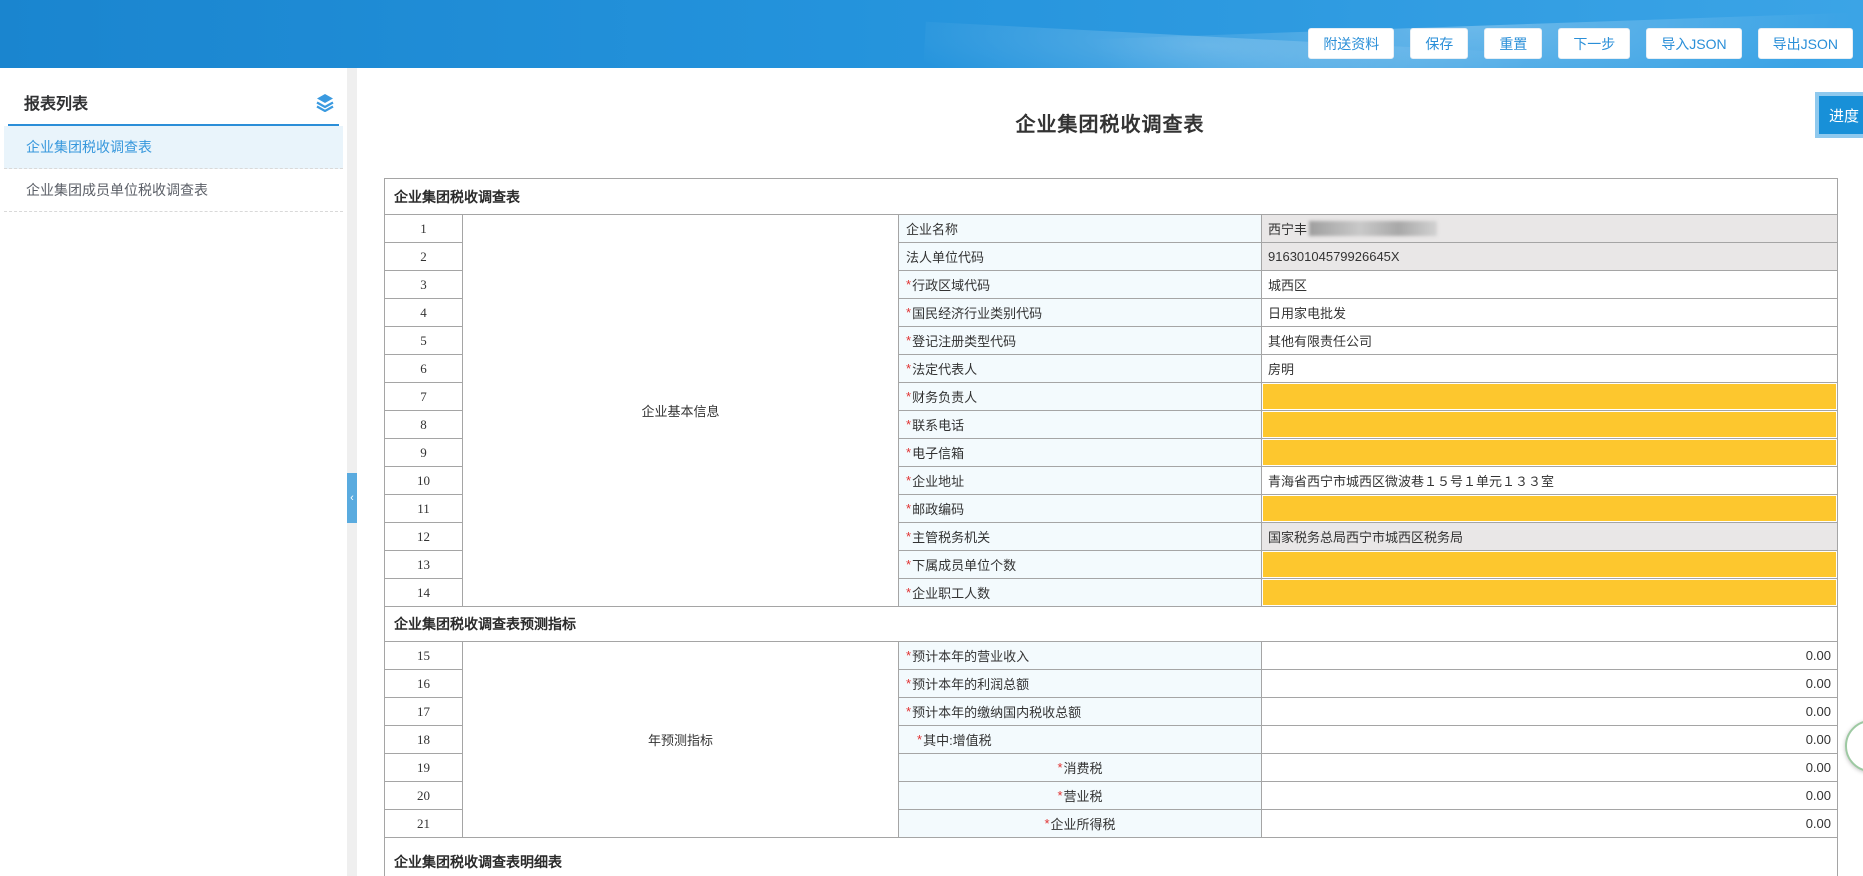 The image size is (1863, 876). What do you see at coordinates (931, 34) in the screenshot?
I see `top-toolbar: 附送资料 保存 重置 下一步 导入JSON 导出JSON` at bounding box center [931, 34].